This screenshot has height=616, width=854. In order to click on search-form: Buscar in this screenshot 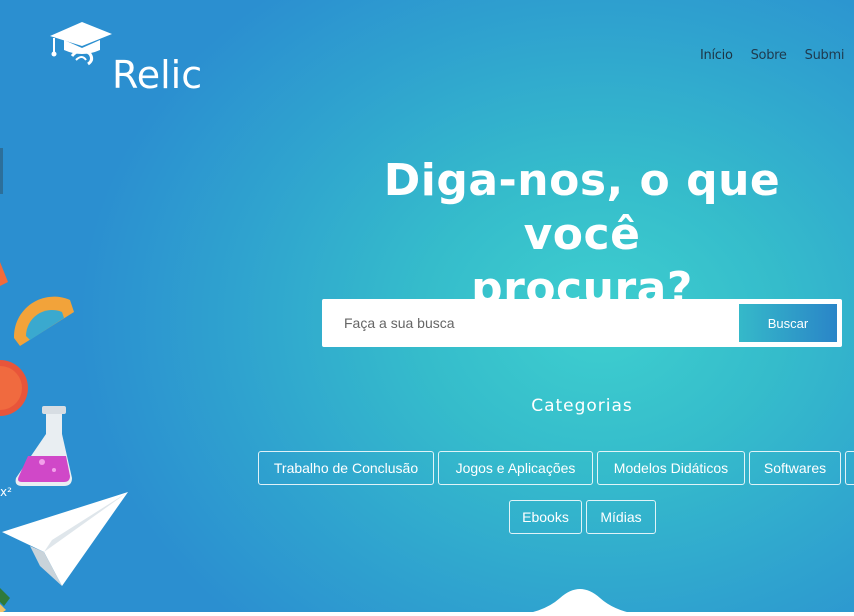, I will do `click(582, 323)`.